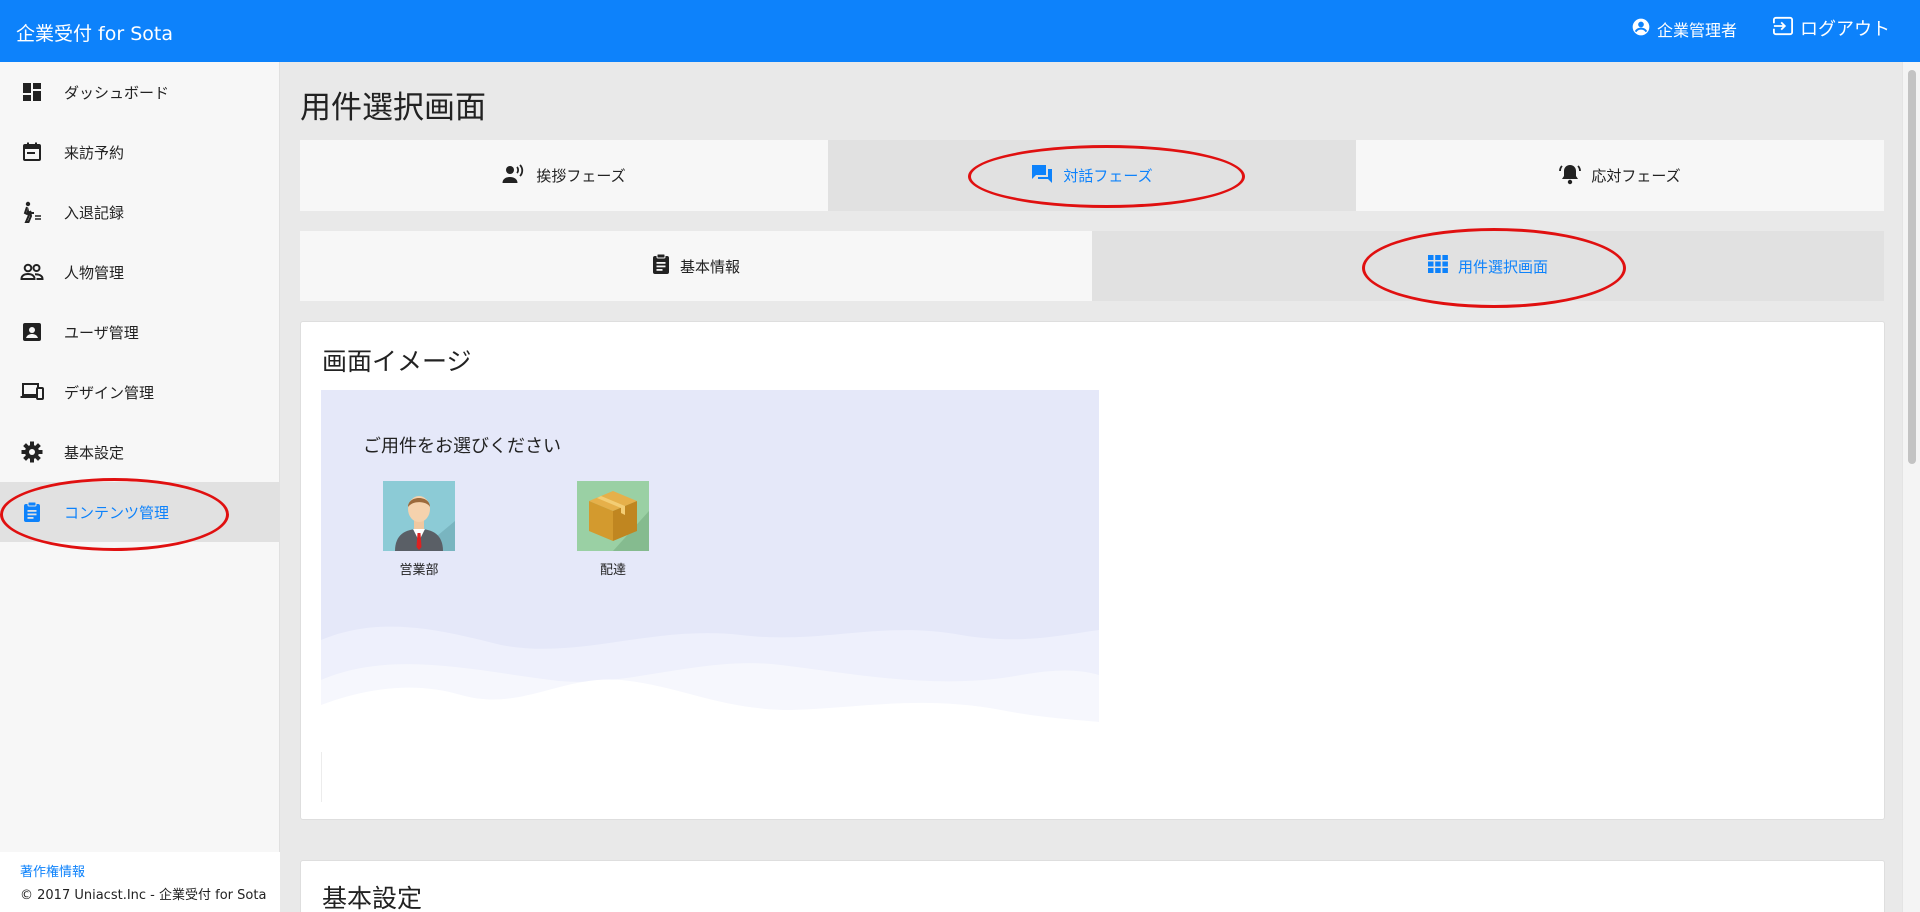 The width and height of the screenshot is (1920, 912). I want to click on speaking-person-icon, so click(514, 175).